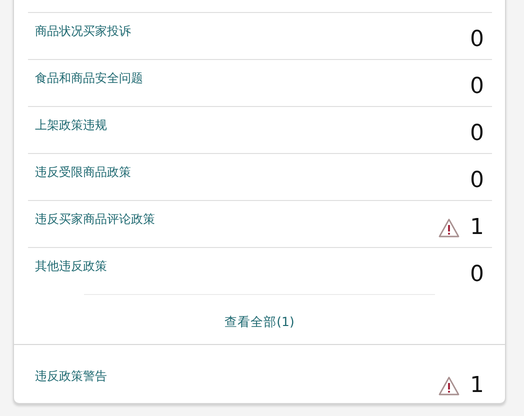 The width and height of the screenshot is (524, 416). Describe the element at coordinates (83, 172) in the screenshot. I see `policy-link: 违反受限商品政策` at that location.